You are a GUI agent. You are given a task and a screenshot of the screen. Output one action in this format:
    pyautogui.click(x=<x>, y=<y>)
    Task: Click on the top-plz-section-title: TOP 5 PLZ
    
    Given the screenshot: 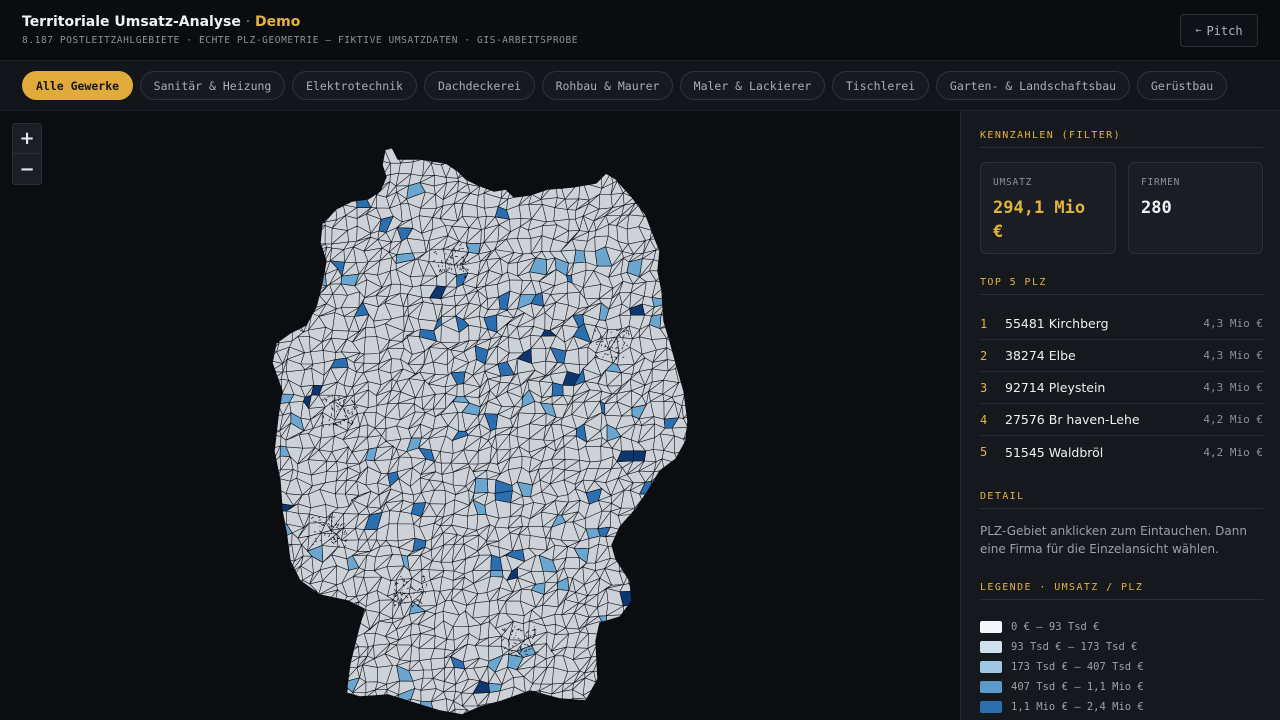 What is the action you would take?
    pyautogui.click(x=1121, y=286)
    